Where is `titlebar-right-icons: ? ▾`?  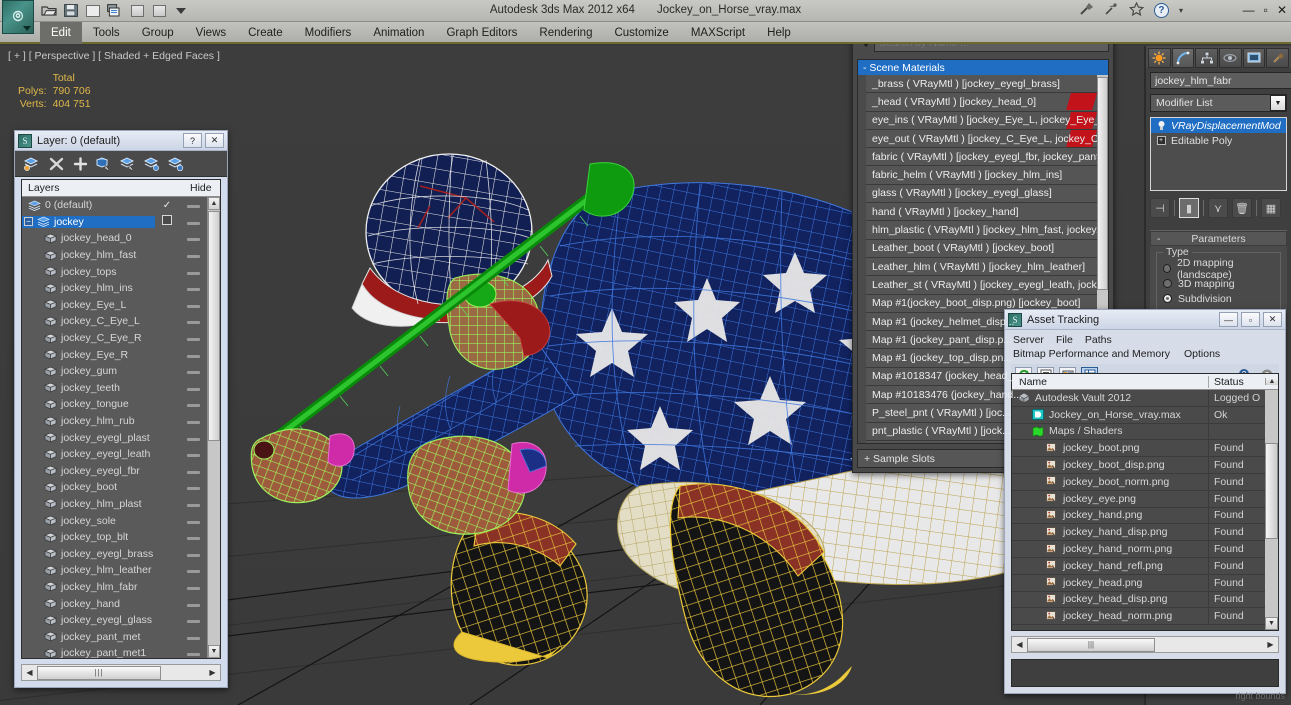 titlebar-right-icons: ? ▾ is located at coordinates (1131, 10).